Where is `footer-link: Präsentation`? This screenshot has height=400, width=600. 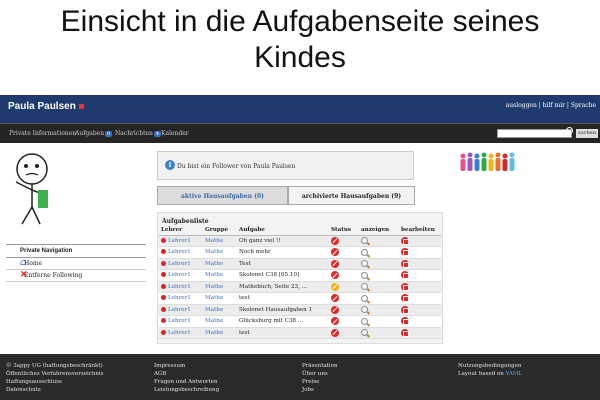 footer-link: Präsentation is located at coordinates (320, 366).